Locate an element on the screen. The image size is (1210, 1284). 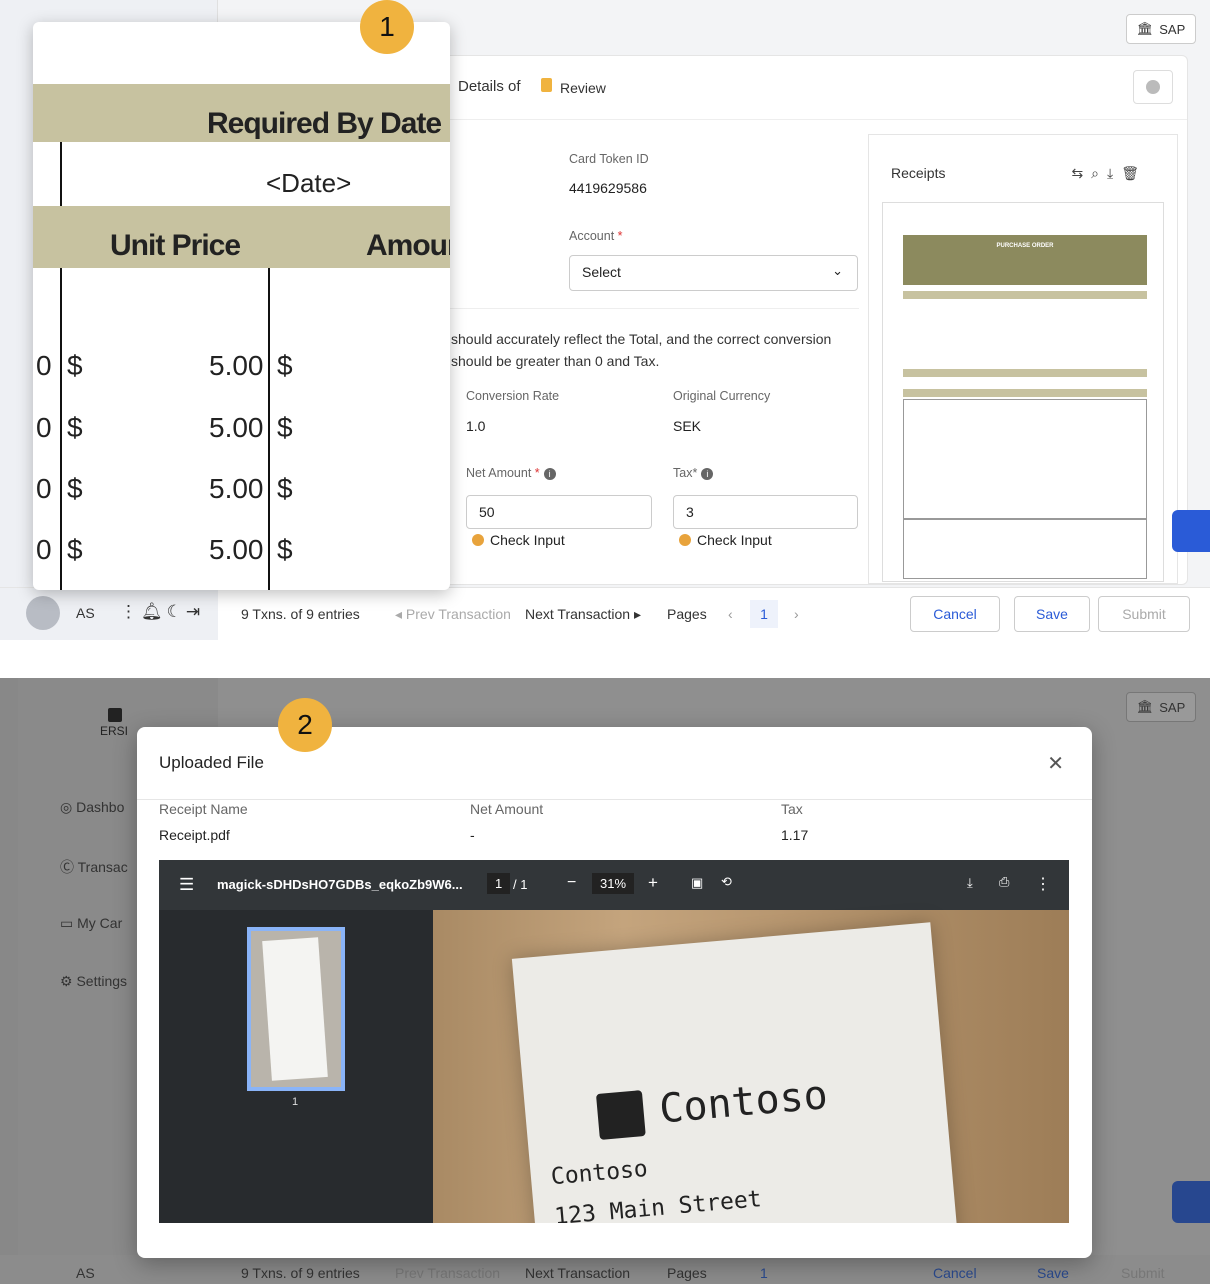
card-icon: ▭ is located at coordinates (69, 923).